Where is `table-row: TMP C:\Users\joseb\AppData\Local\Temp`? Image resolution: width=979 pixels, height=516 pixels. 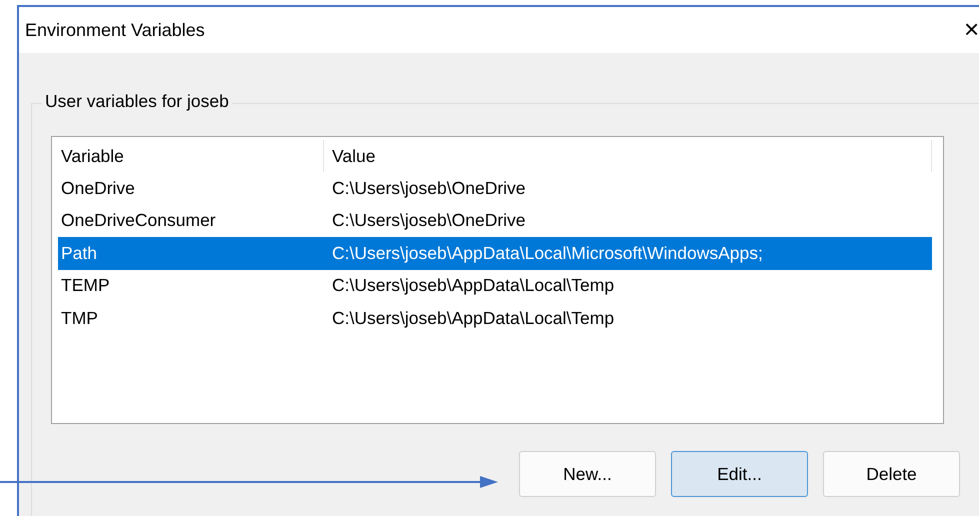 table-row: TMP C:\Users\joseb\AppData\Local\Temp is located at coordinates (495, 318).